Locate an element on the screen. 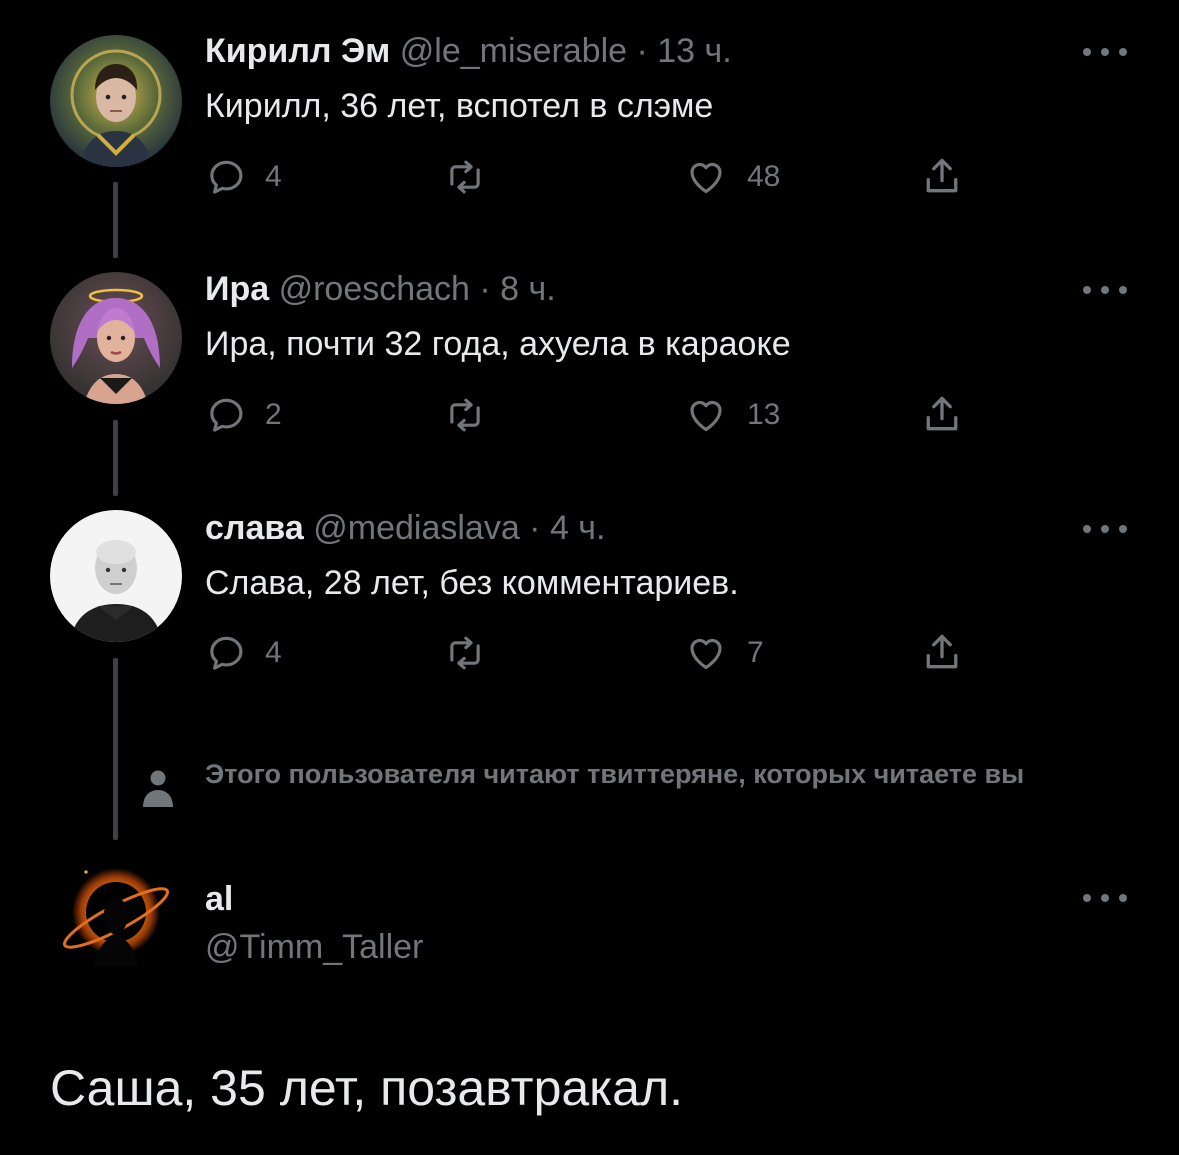 This screenshot has height=1155, width=1179. tweet-text: Слава, 28 лет, без комментариев. is located at coordinates (472, 583).